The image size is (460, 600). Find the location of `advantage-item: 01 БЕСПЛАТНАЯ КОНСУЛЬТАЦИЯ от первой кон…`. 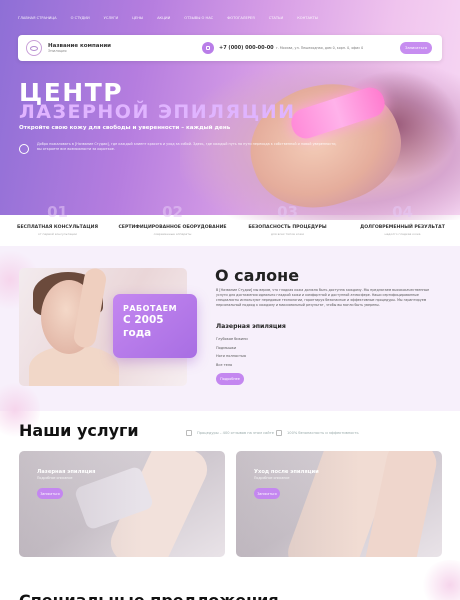

advantage-item: 01 БЕСПЛАТНАЯ КОНСУЛЬТАЦИЯ от первой кон… is located at coordinates (57, 221).